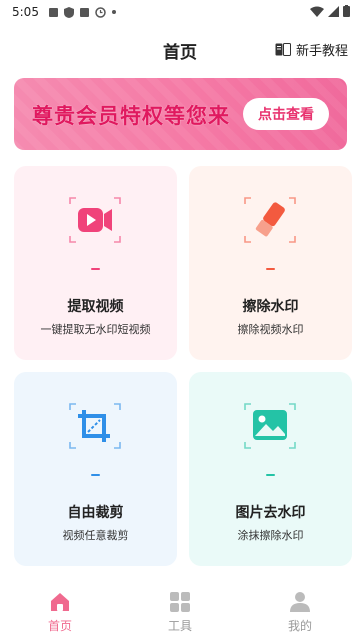 The image size is (360, 641). I want to click on app-header: 首页 新手教程, so click(180, 50).